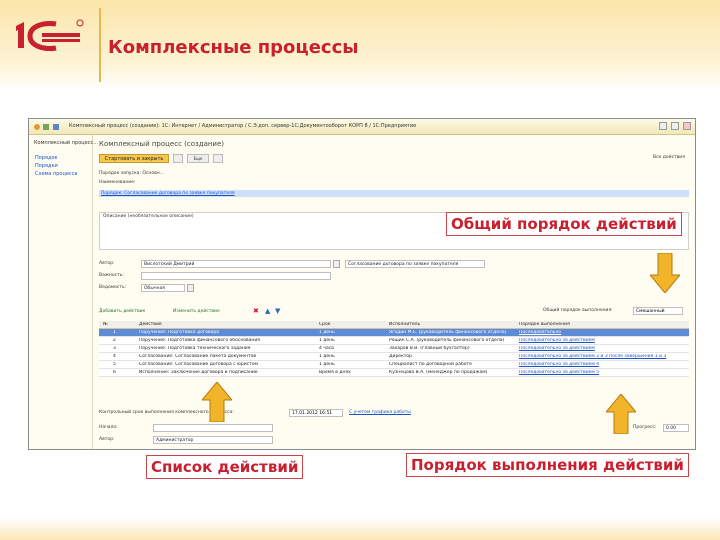  What do you see at coordinates (687, 126) in the screenshot?
I see `close-button` at bounding box center [687, 126].